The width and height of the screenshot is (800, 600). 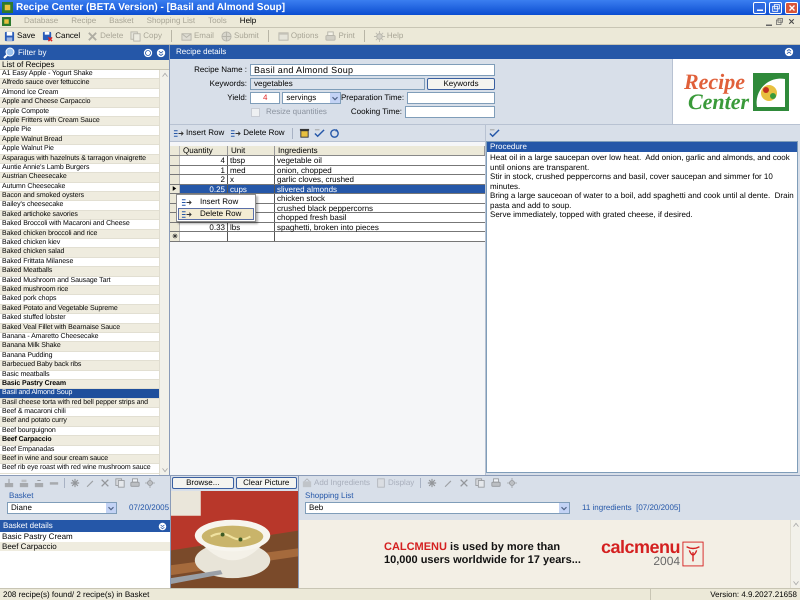 What do you see at coordinates (48, 36) in the screenshot?
I see `floppy-cancel-icon` at bounding box center [48, 36].